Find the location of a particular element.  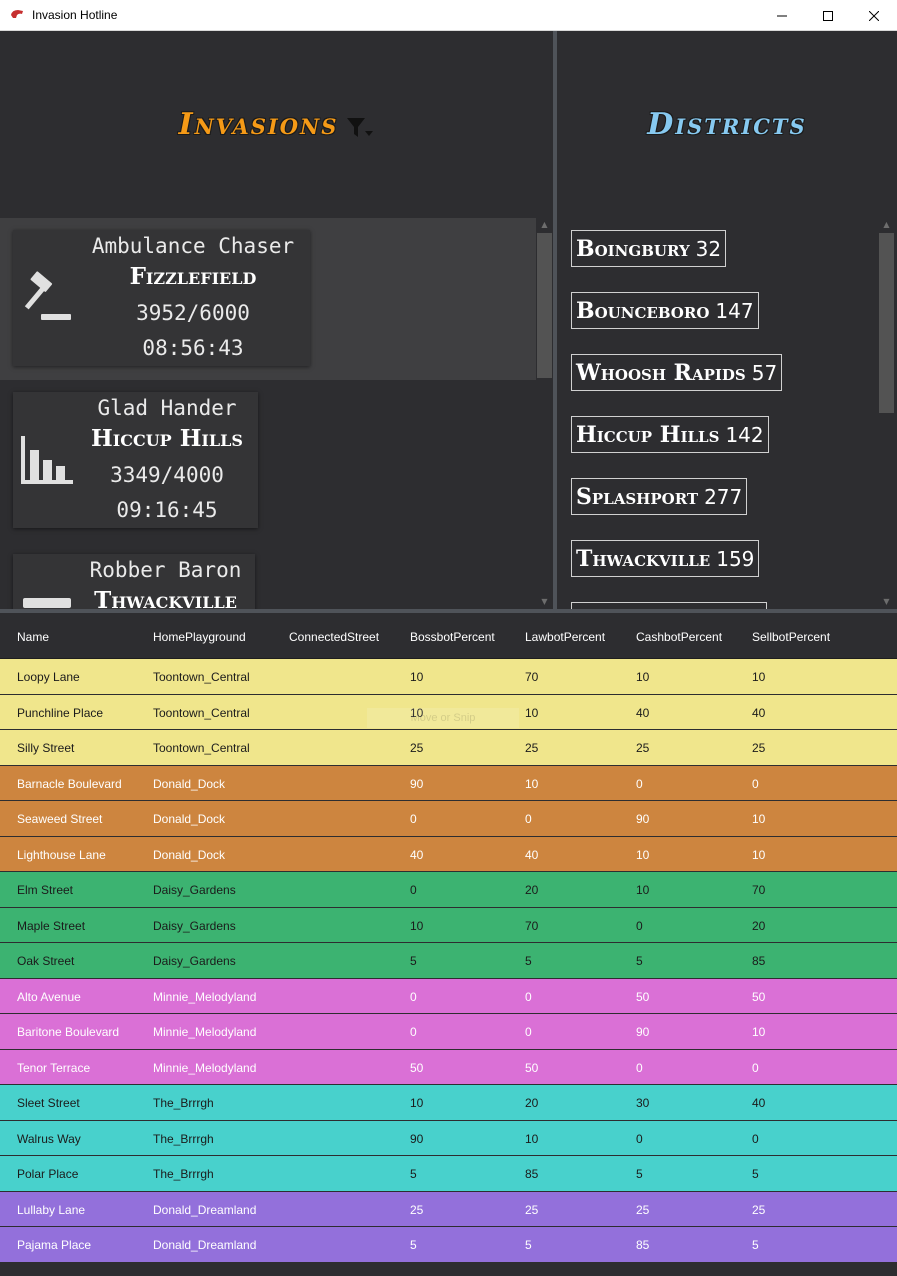

cell-name: Baritone Boulevard is located at coordinates (68, 1032).